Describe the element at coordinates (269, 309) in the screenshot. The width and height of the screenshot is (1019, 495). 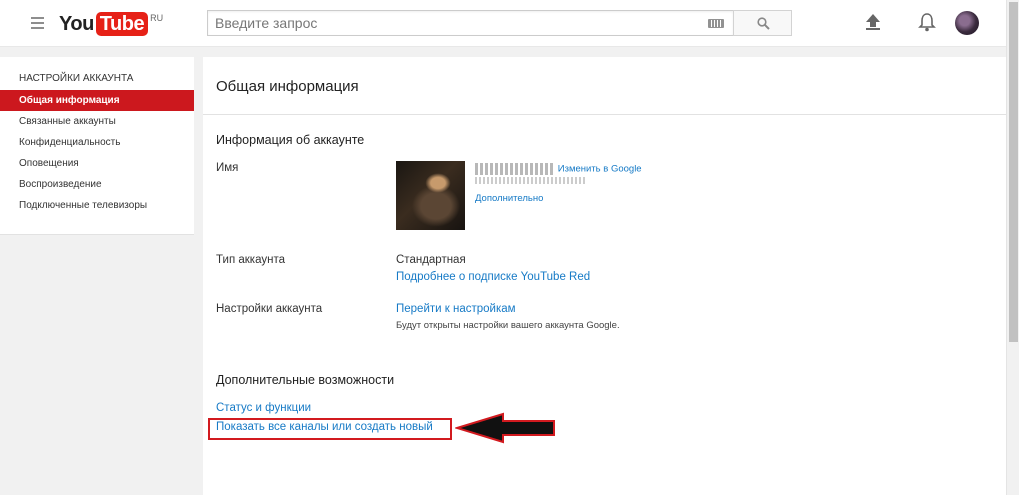
I see `account-settings-label: Настройки аккаунта` at that location.